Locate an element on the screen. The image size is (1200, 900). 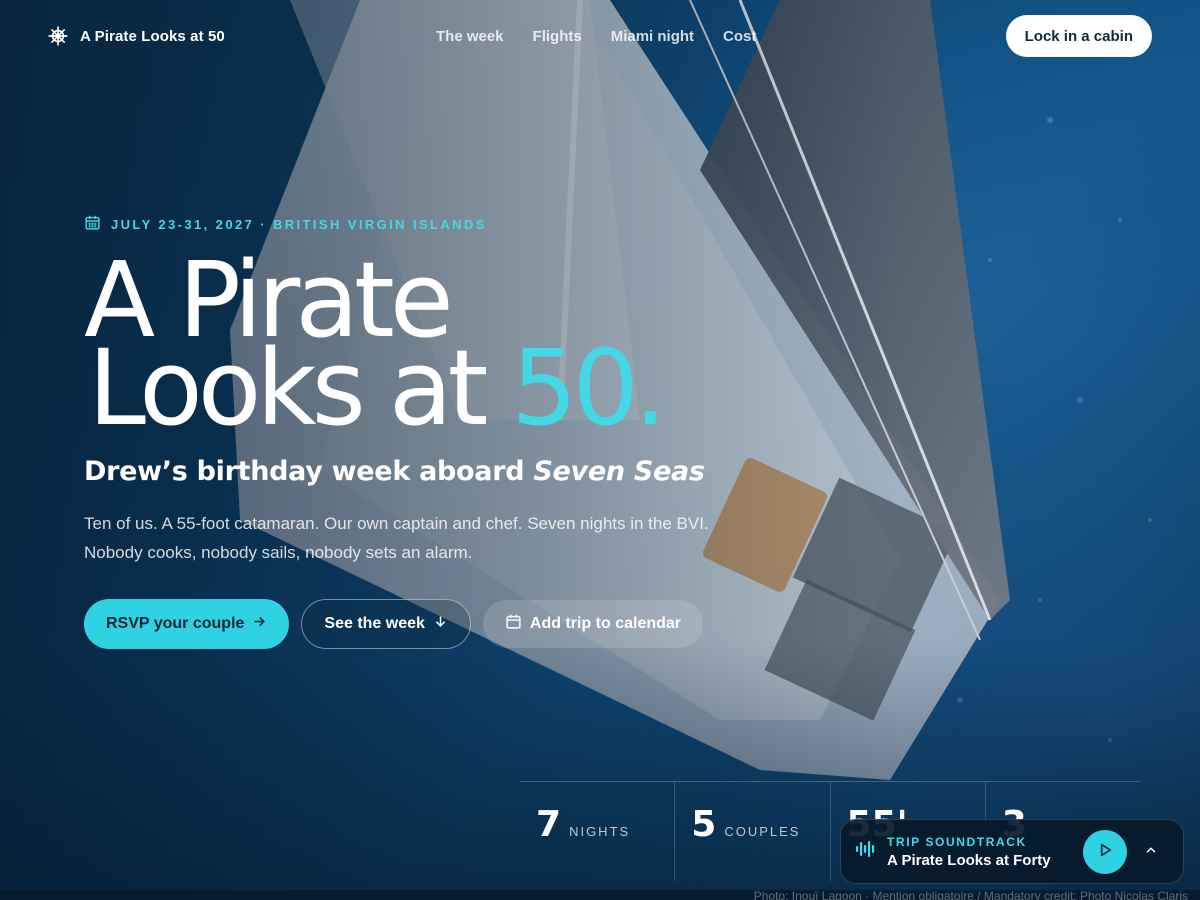
see-the-week-button: See the week is located at coordinates (386, 624).